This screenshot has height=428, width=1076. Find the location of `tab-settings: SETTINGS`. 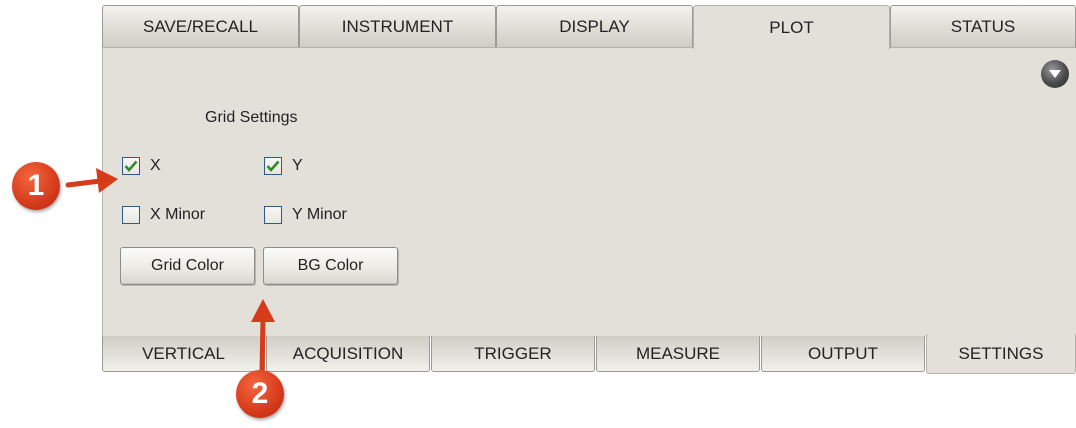

tab-settings: SETTINGS is located at coordinates (1001, 354).